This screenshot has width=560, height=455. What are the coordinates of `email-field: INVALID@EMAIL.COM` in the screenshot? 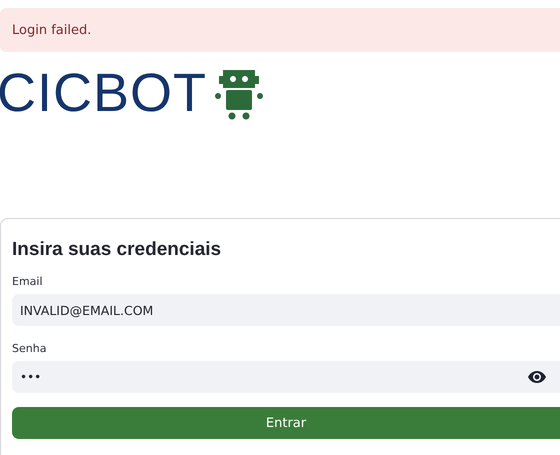 It's located at (286, 310).